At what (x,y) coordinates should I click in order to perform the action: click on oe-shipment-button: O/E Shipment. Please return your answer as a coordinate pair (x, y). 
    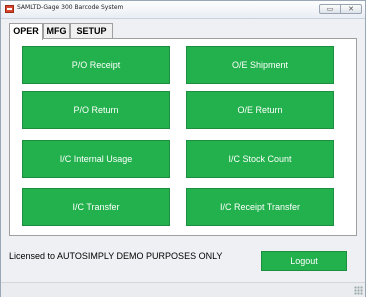
    Looking at the image, I should click on (260, 65).